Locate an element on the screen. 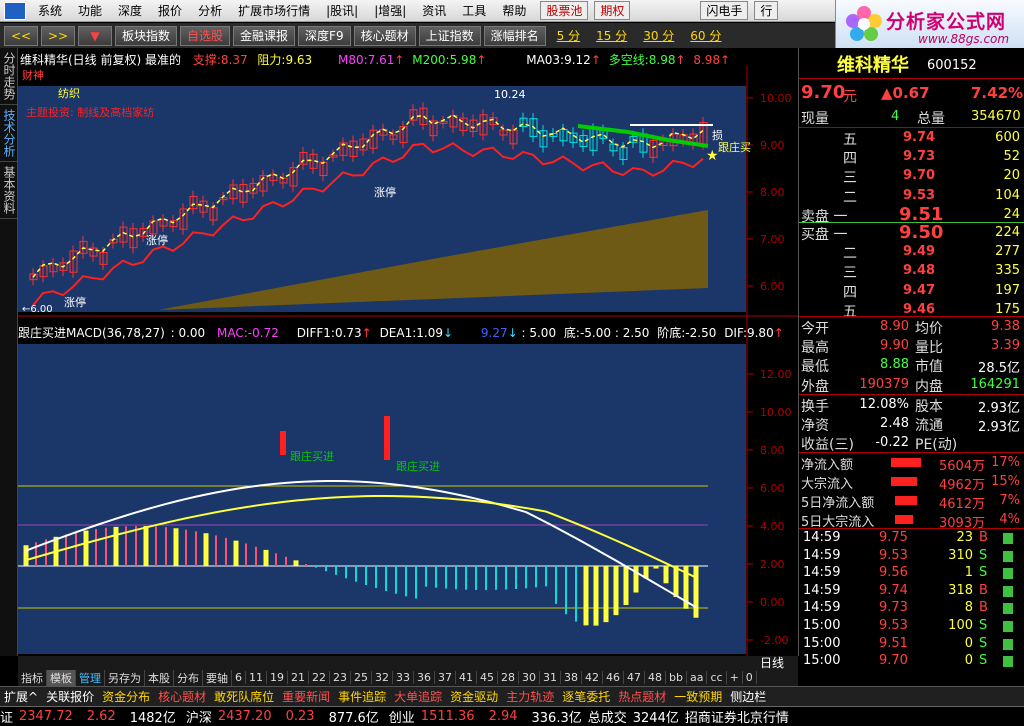  indicator-tab: 0 is located at coordinates (750, 677).